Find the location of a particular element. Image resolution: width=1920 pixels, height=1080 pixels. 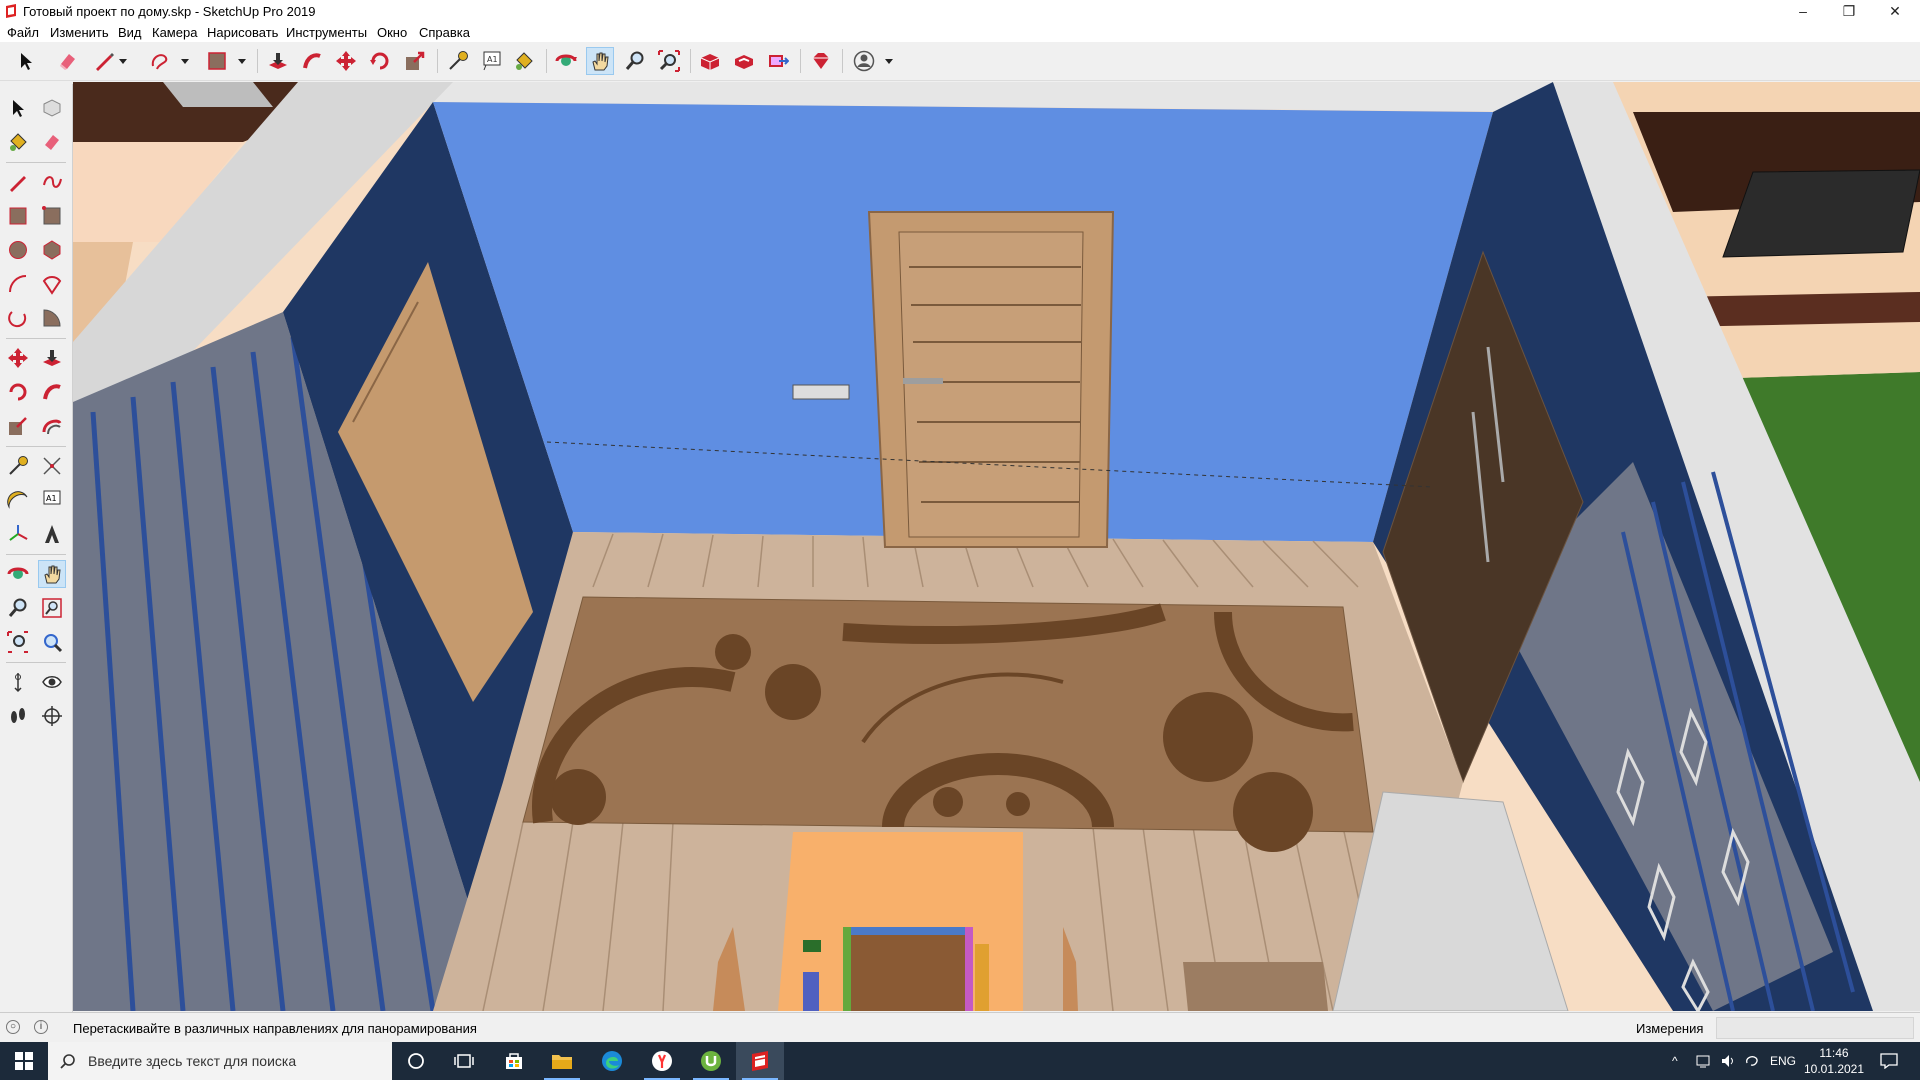

sketchup-icon is located at coordinates (760, 1061).